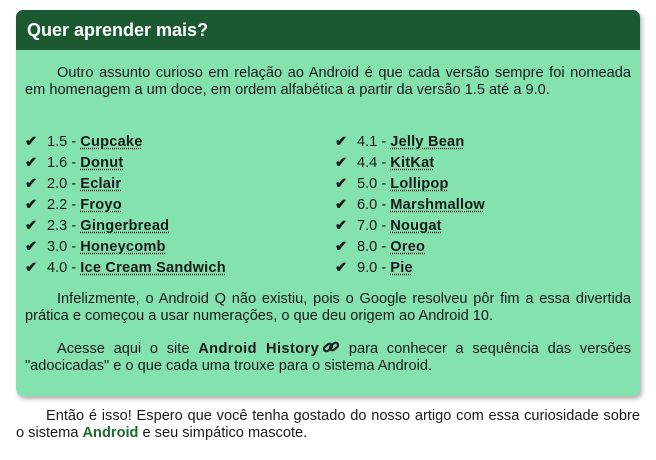 This screenshot has width=656, height=460. I want to click on version-item: ✔ 3.0 - Honeycomb, so click(125, 247).